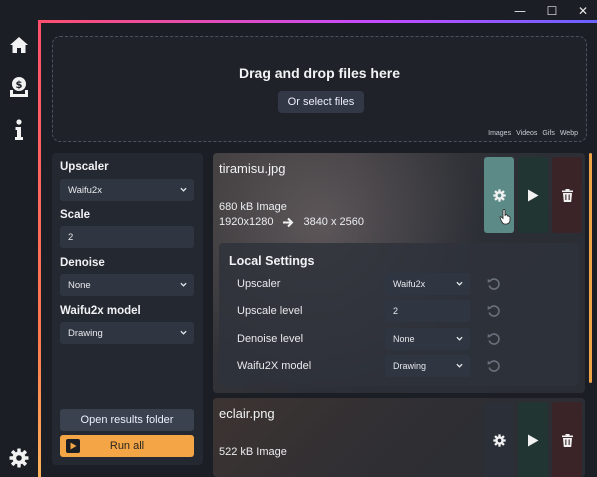 The width and height of the screenshot is (597, 477). What do you see at coordinates (127, 237) in the screenshot?
I see `scale-input: 2` at bounding box center [127, 237].